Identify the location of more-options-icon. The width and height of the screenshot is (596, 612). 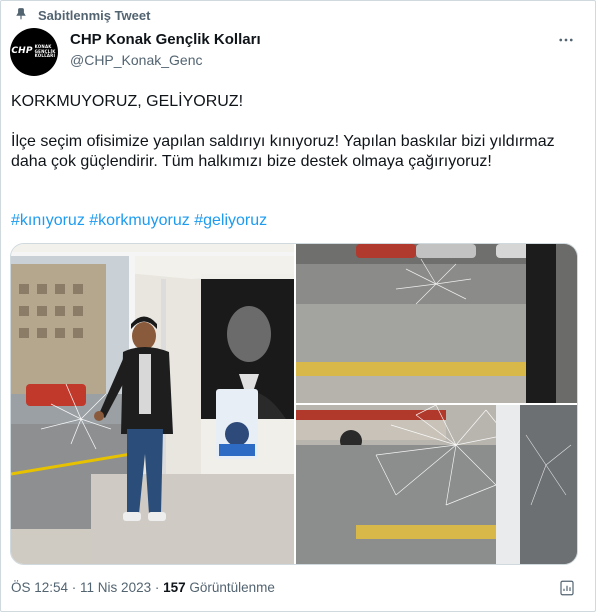
(566, 40).